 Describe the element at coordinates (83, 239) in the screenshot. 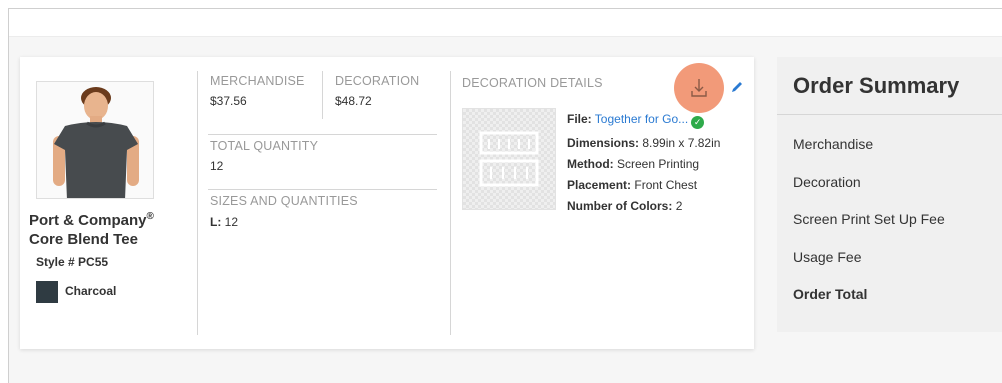

I see `product-name-line2: Core Blend Tee` at that location.